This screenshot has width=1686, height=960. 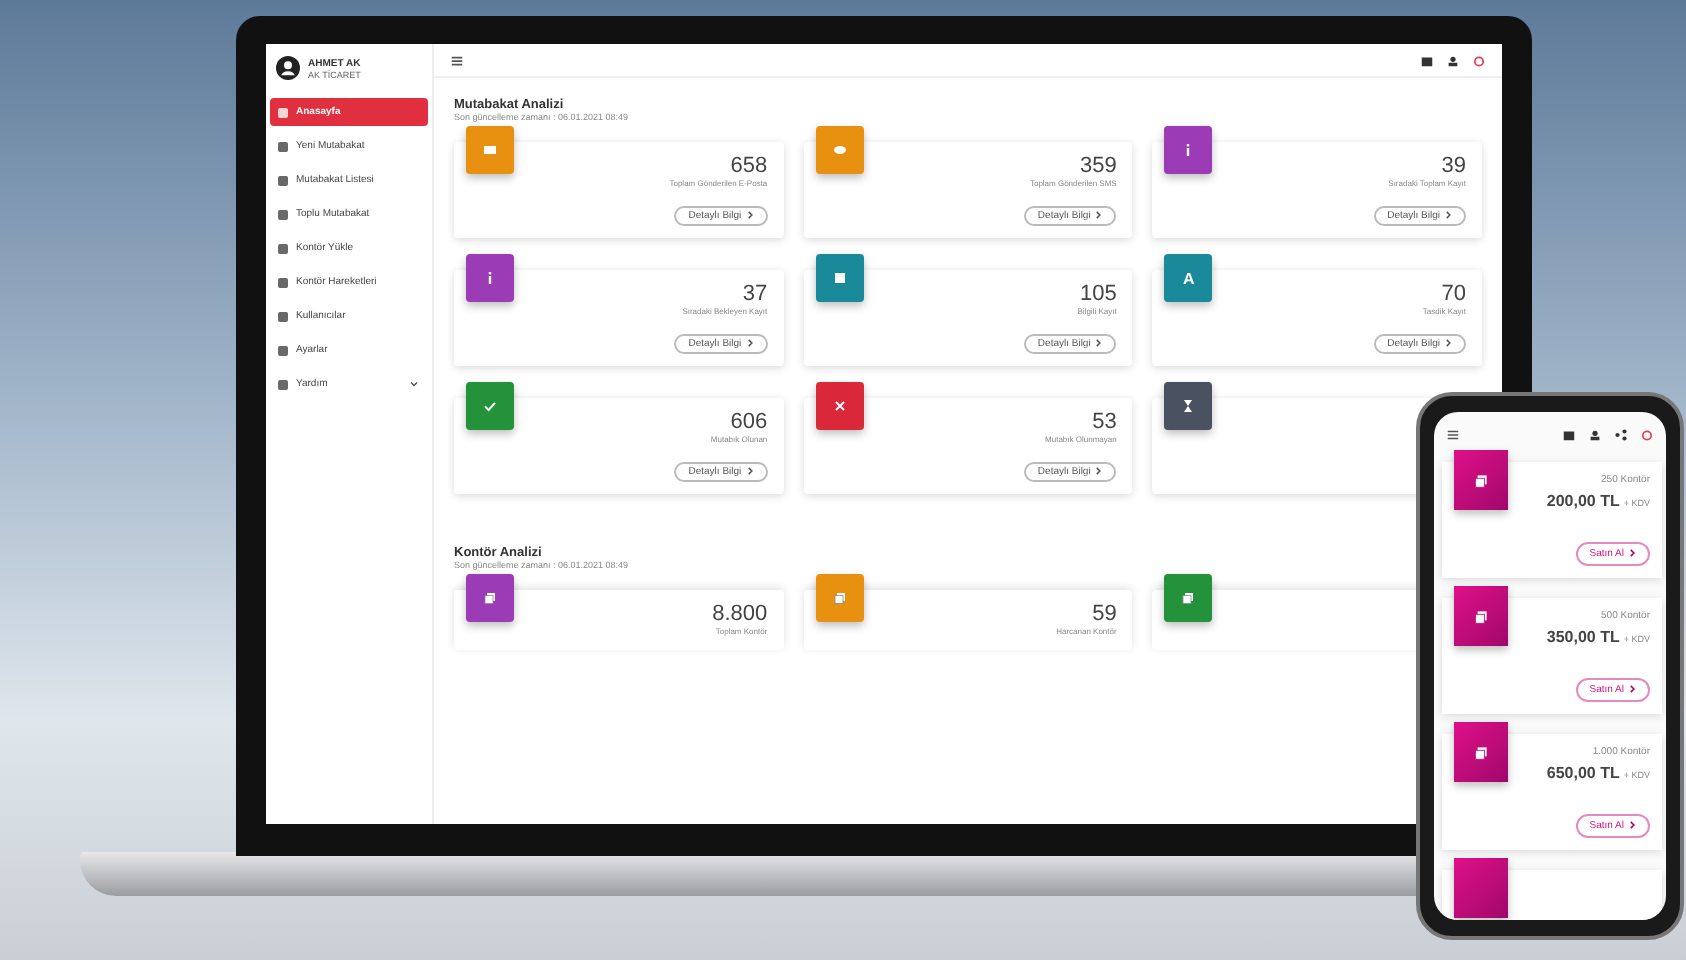 I want to click on stat-value: 39, so click(x=1453, y=166).